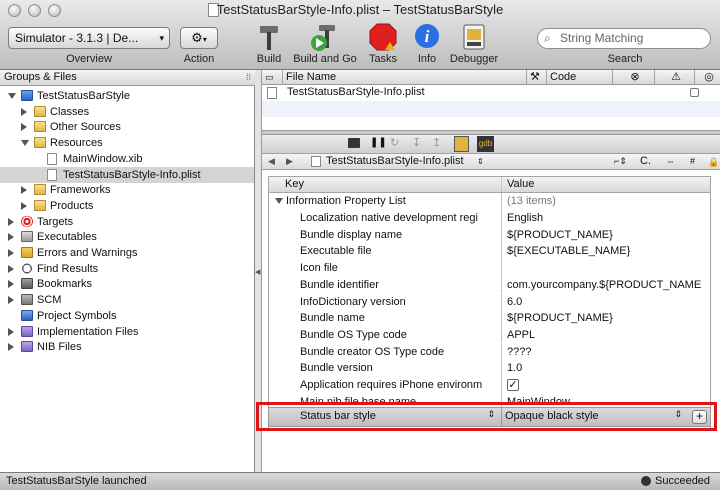 Image resolution: width=720 pixels, height=490 pixels. What do you see at coordinates (427, 37) in the screenshot?
I see `info-button: i` at bounding box center [427, 37].